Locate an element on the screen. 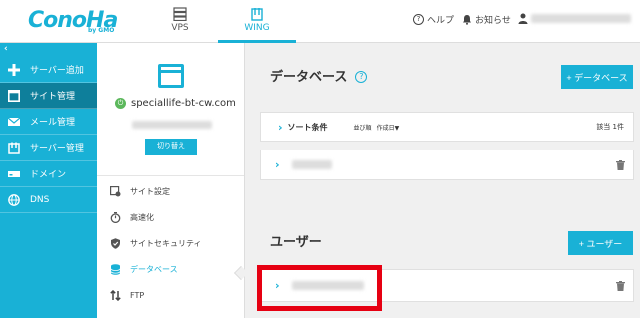  sidebar-item-dns: DNS is located at coordinates (48, 200).